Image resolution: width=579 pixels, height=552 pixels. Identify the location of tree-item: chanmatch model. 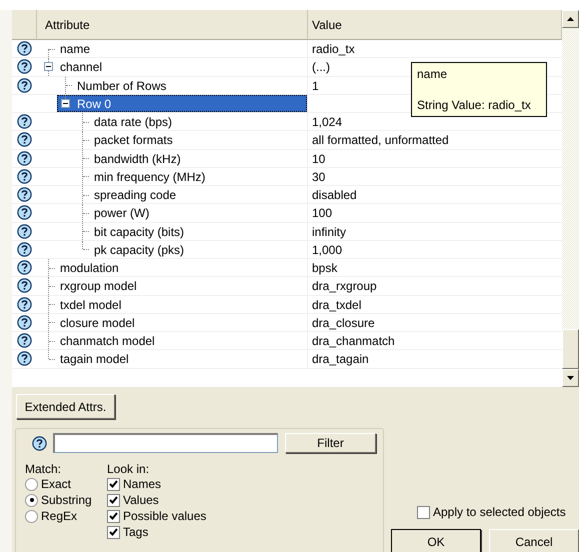
(107, 341).